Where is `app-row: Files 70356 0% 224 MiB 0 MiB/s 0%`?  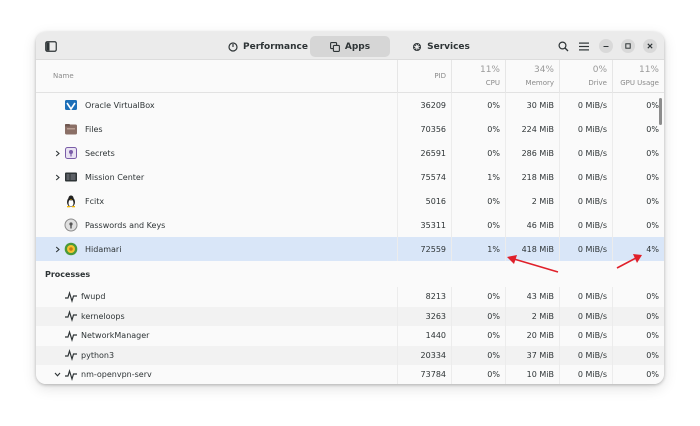
app-row: Files 70356 0% 224 MiB 0 MiB/s 0% is located at coordinates (350, 129).